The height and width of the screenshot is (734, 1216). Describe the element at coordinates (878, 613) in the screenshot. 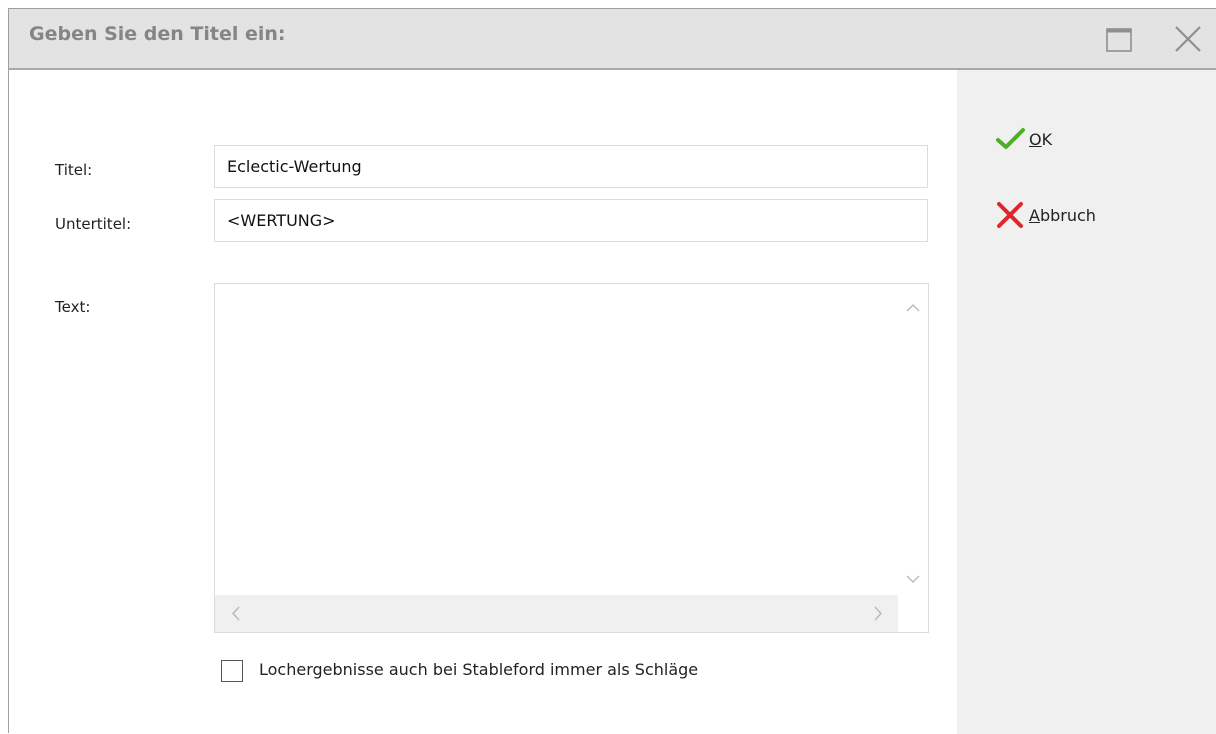

I see `scroll-right-icon` at that location.